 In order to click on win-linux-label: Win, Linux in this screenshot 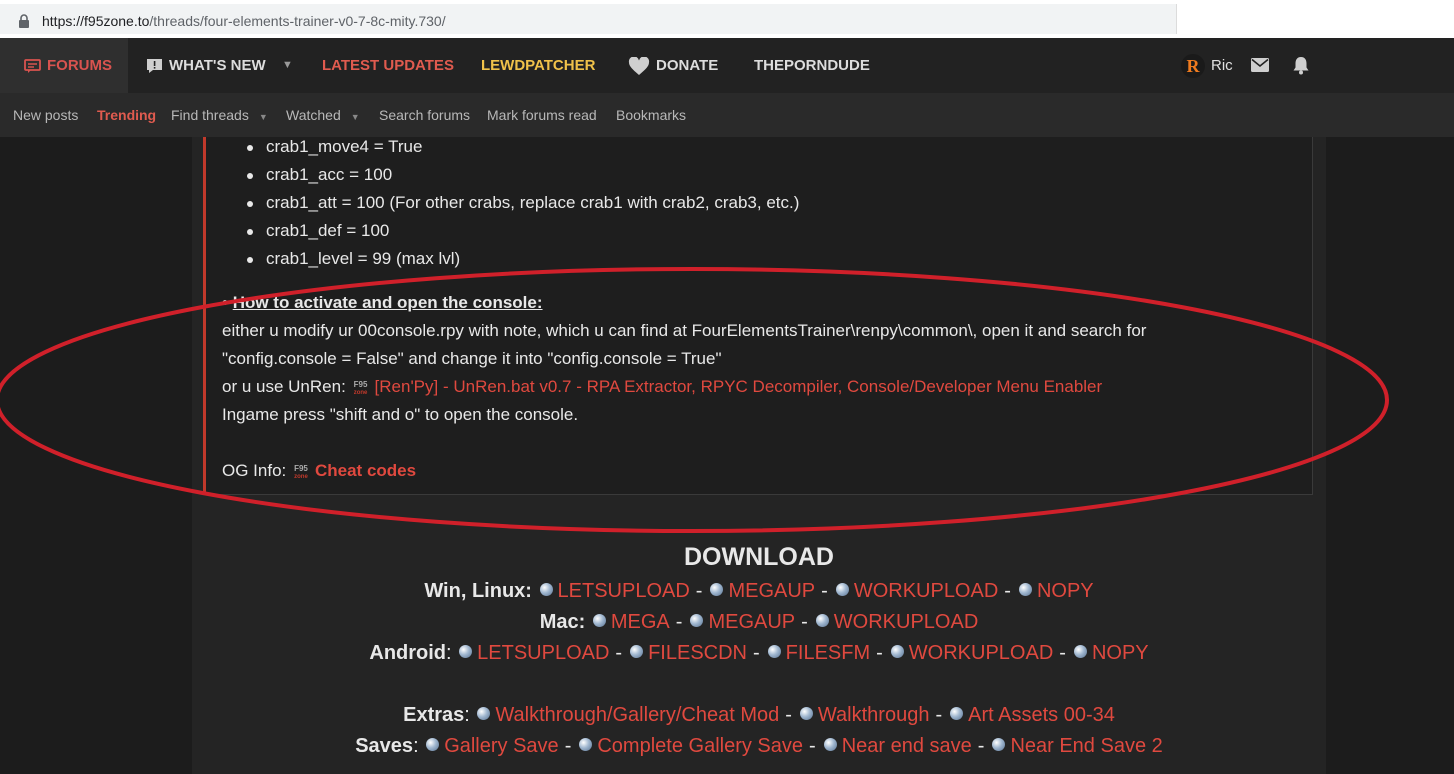, I will do `click(475, 591)`.